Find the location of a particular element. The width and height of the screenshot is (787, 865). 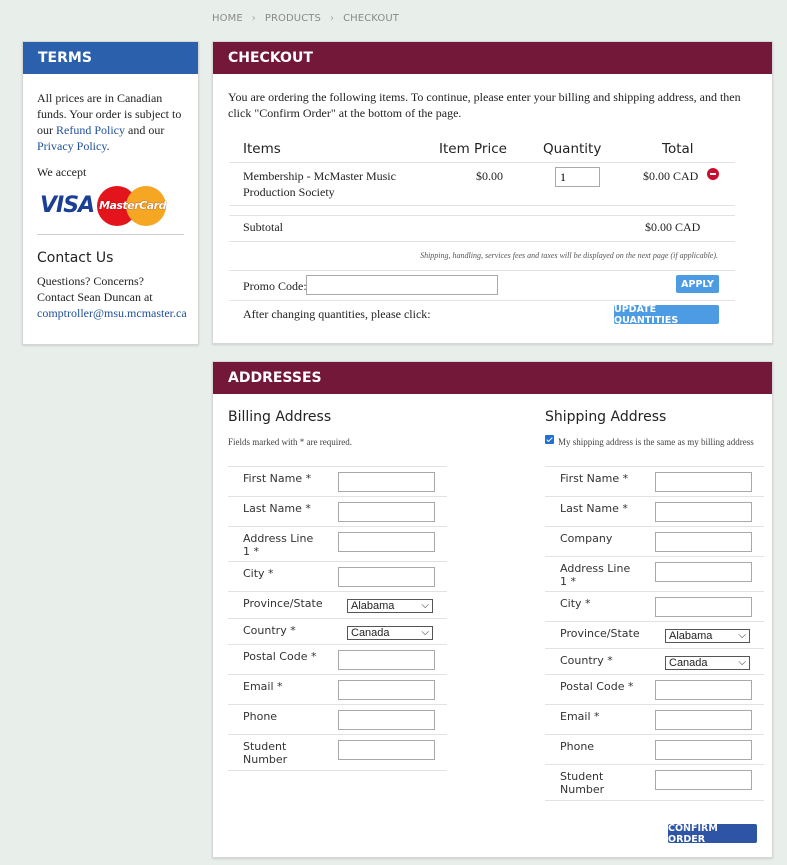

billing-country-label: Country * is located at coordinates (269, 630).